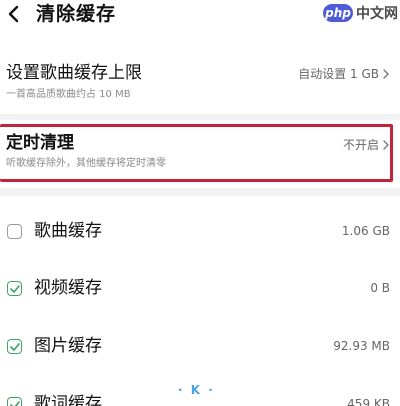 Image resolution: width=400 pixels, height=406 pixels. What do you see at coordinates (380, 288) in the screenshot?
I see `cache-item-size: 0 B` at bounding box center [380, 288].